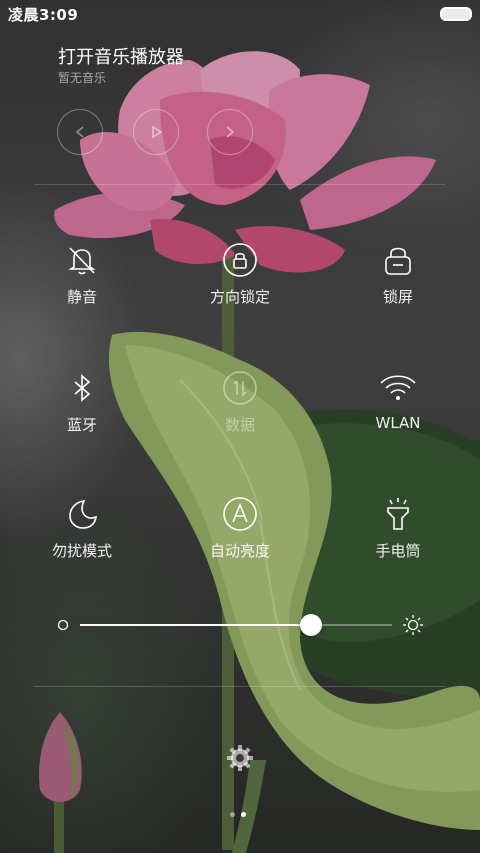 The height and width of the screenshot is (853, 480). What do you see at coordinates (240, 388) in the screenshot?
I see `data-arrows-icon` at bounding box center [240, 388].